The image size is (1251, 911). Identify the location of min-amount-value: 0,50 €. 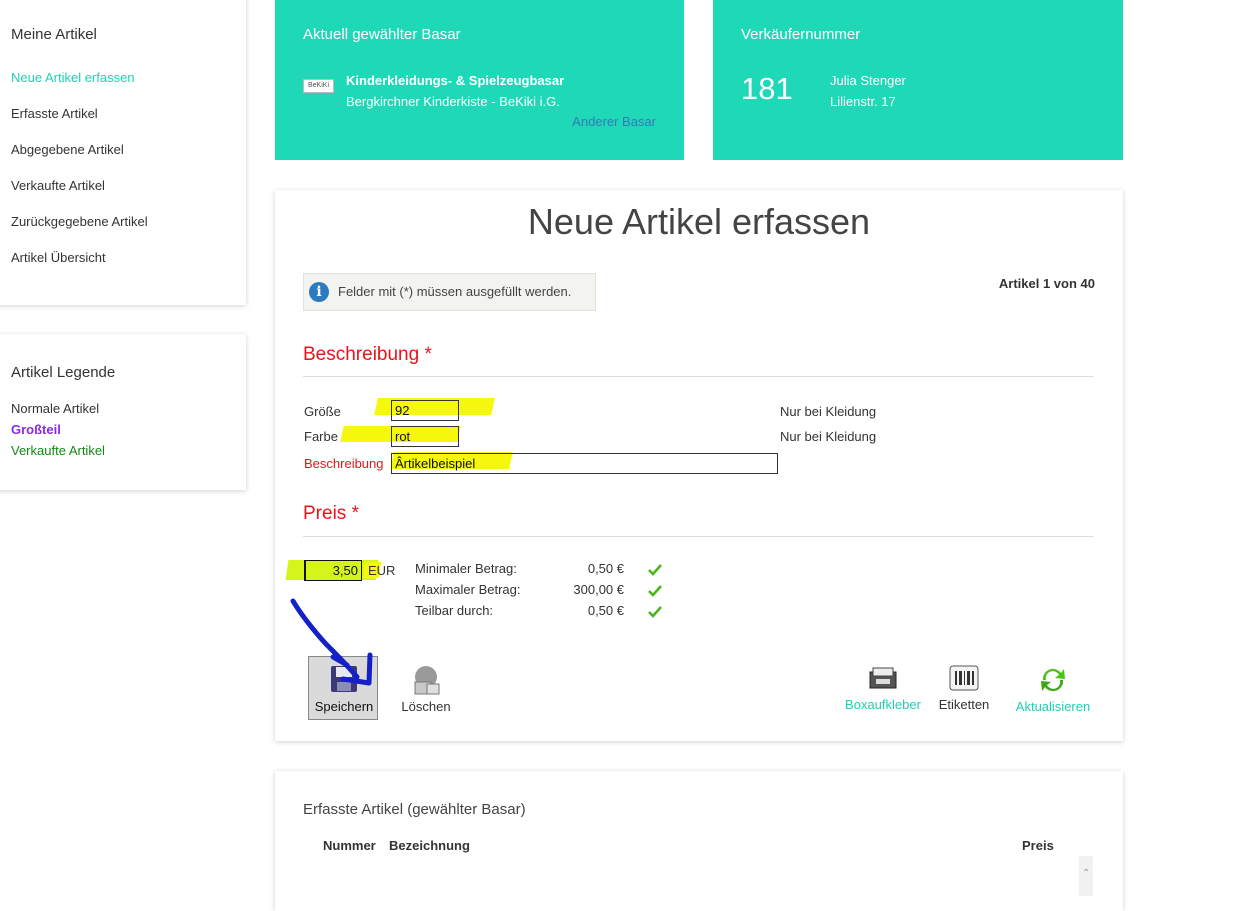
(605, 568).